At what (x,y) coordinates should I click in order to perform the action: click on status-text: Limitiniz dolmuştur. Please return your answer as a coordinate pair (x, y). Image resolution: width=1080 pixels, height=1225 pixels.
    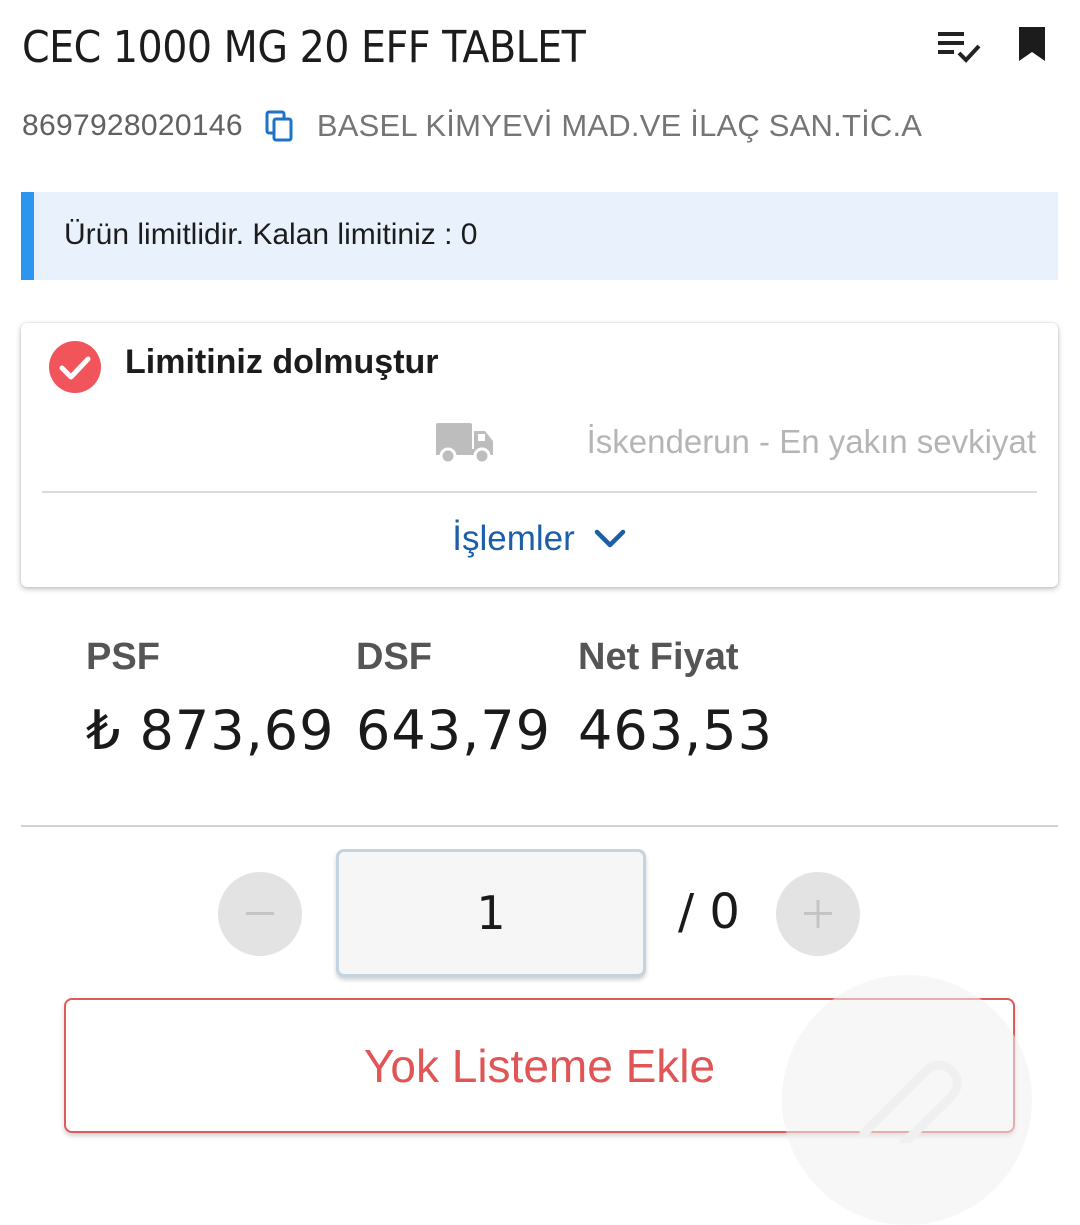
    Looking at the image, I should click on (282, 362).